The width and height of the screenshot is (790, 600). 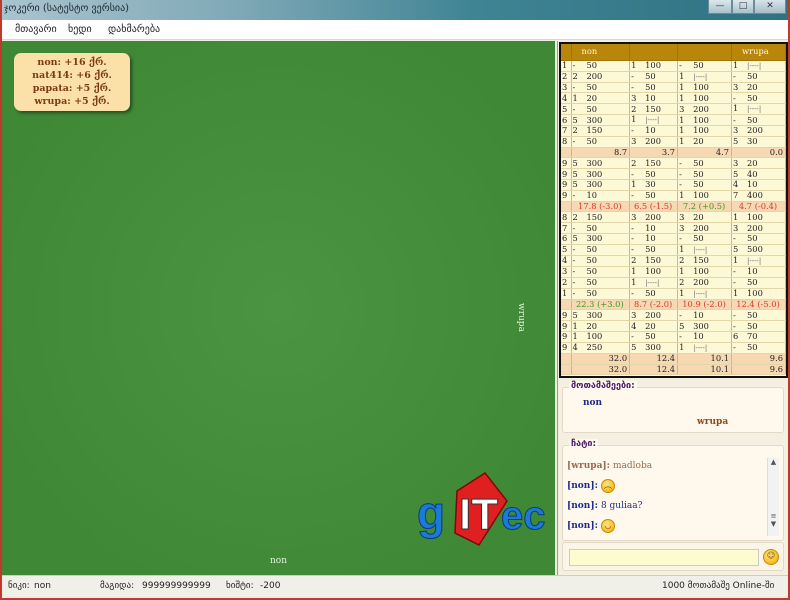 What do you see at coordinates (664, 557) in the screenshot?
I see `chat-input` at bounding box center [664, 557].